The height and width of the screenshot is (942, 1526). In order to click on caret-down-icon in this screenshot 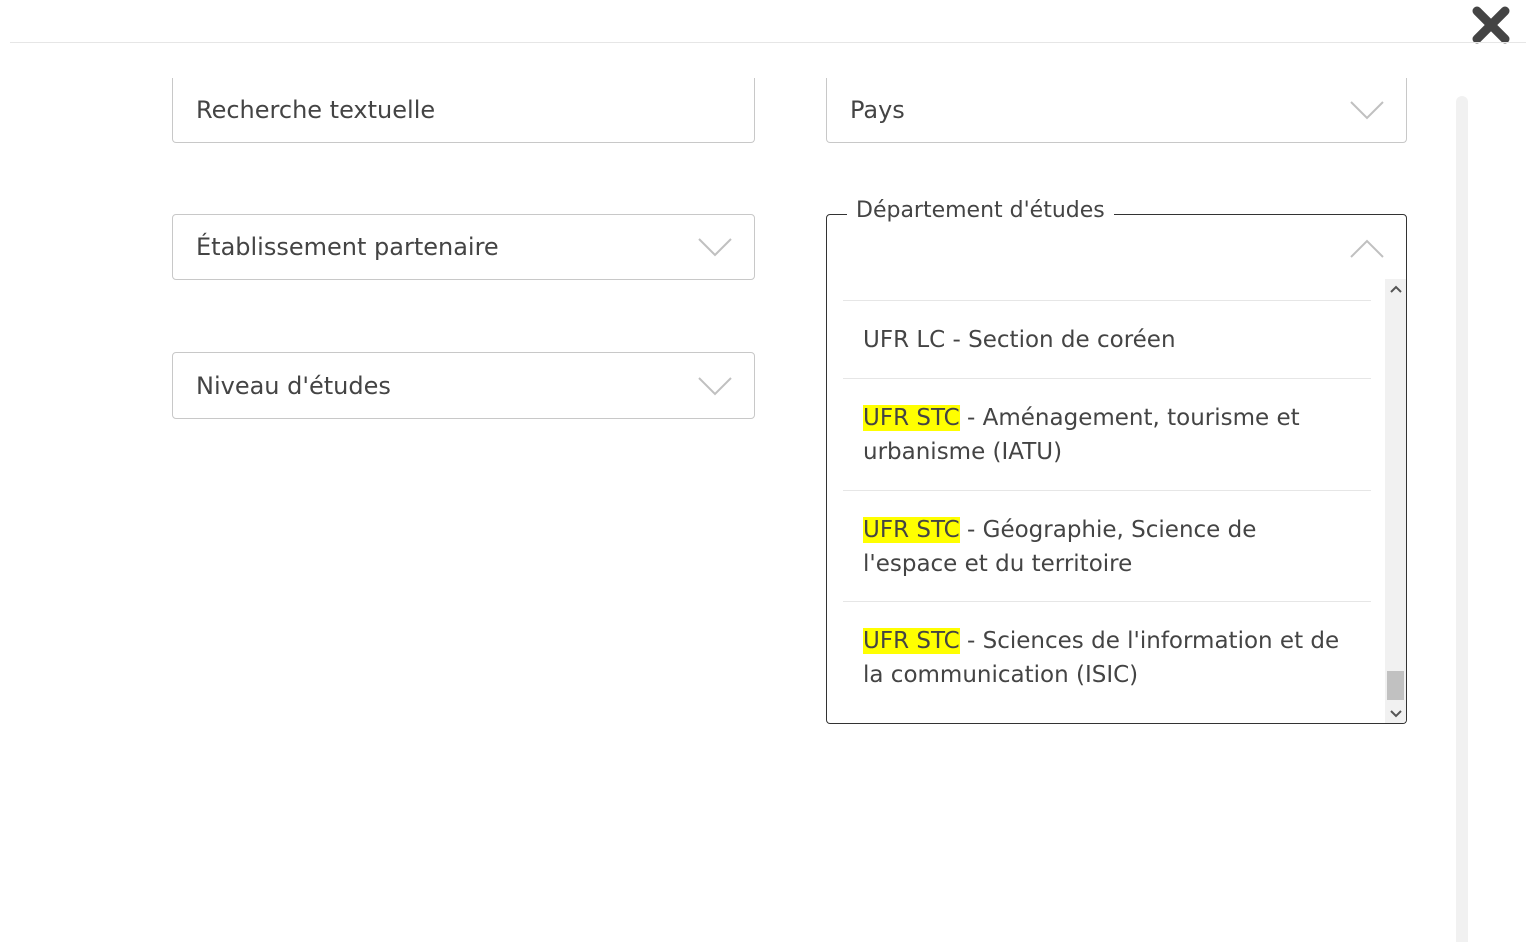, I will do `click(1395, 714)`.